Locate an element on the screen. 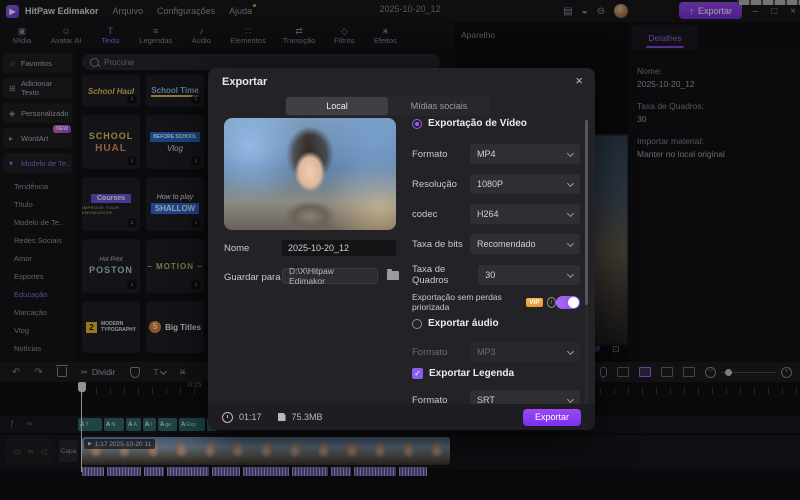 The height and width of the screenshot is (500, 800). video-export-radio is located at coordinates (417, 123).